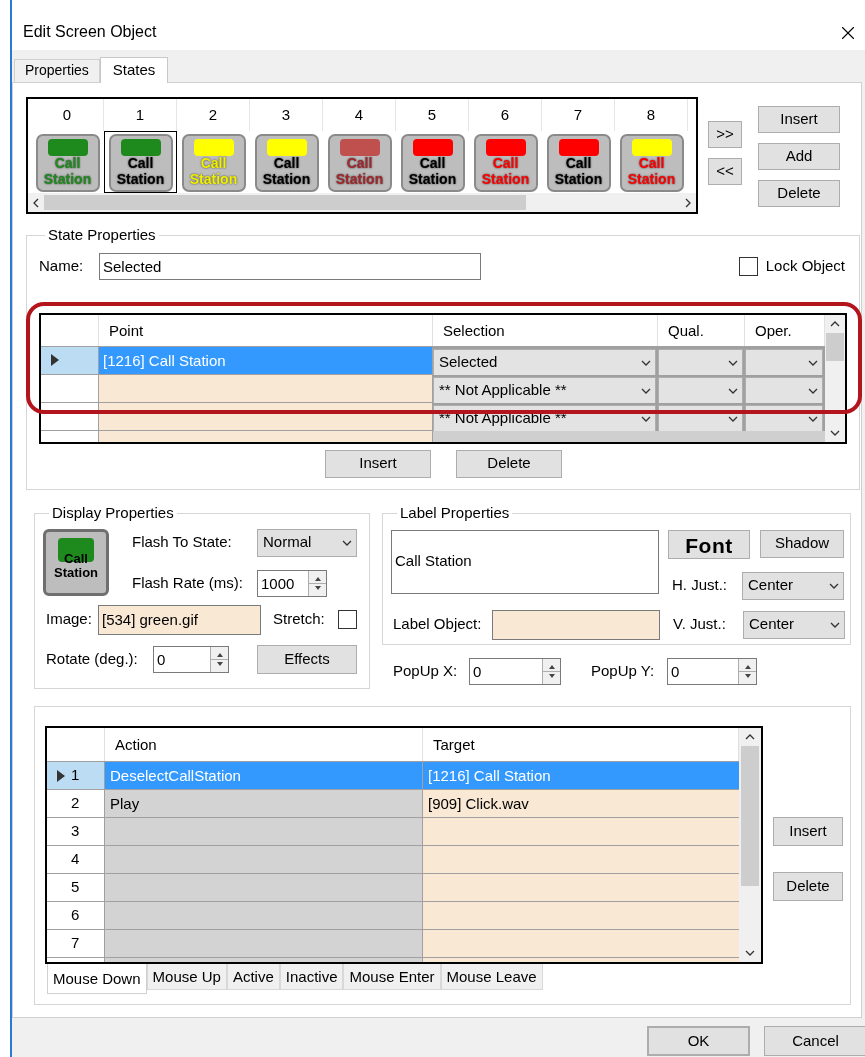  I want to click on image-field: [534] green.gif, so click(179, 619).